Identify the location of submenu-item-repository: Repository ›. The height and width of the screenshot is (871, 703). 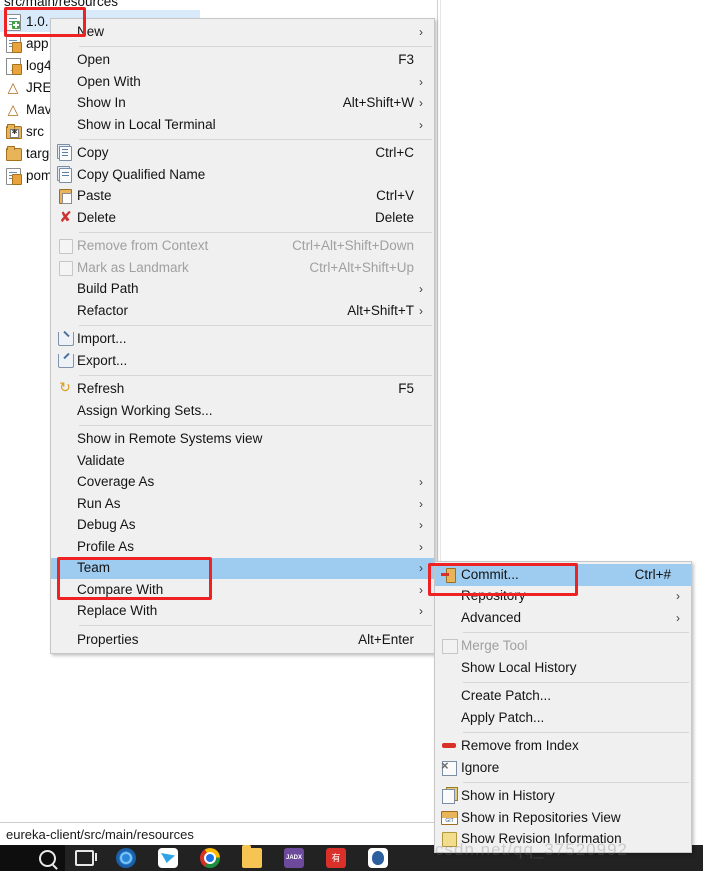
(563, 597).